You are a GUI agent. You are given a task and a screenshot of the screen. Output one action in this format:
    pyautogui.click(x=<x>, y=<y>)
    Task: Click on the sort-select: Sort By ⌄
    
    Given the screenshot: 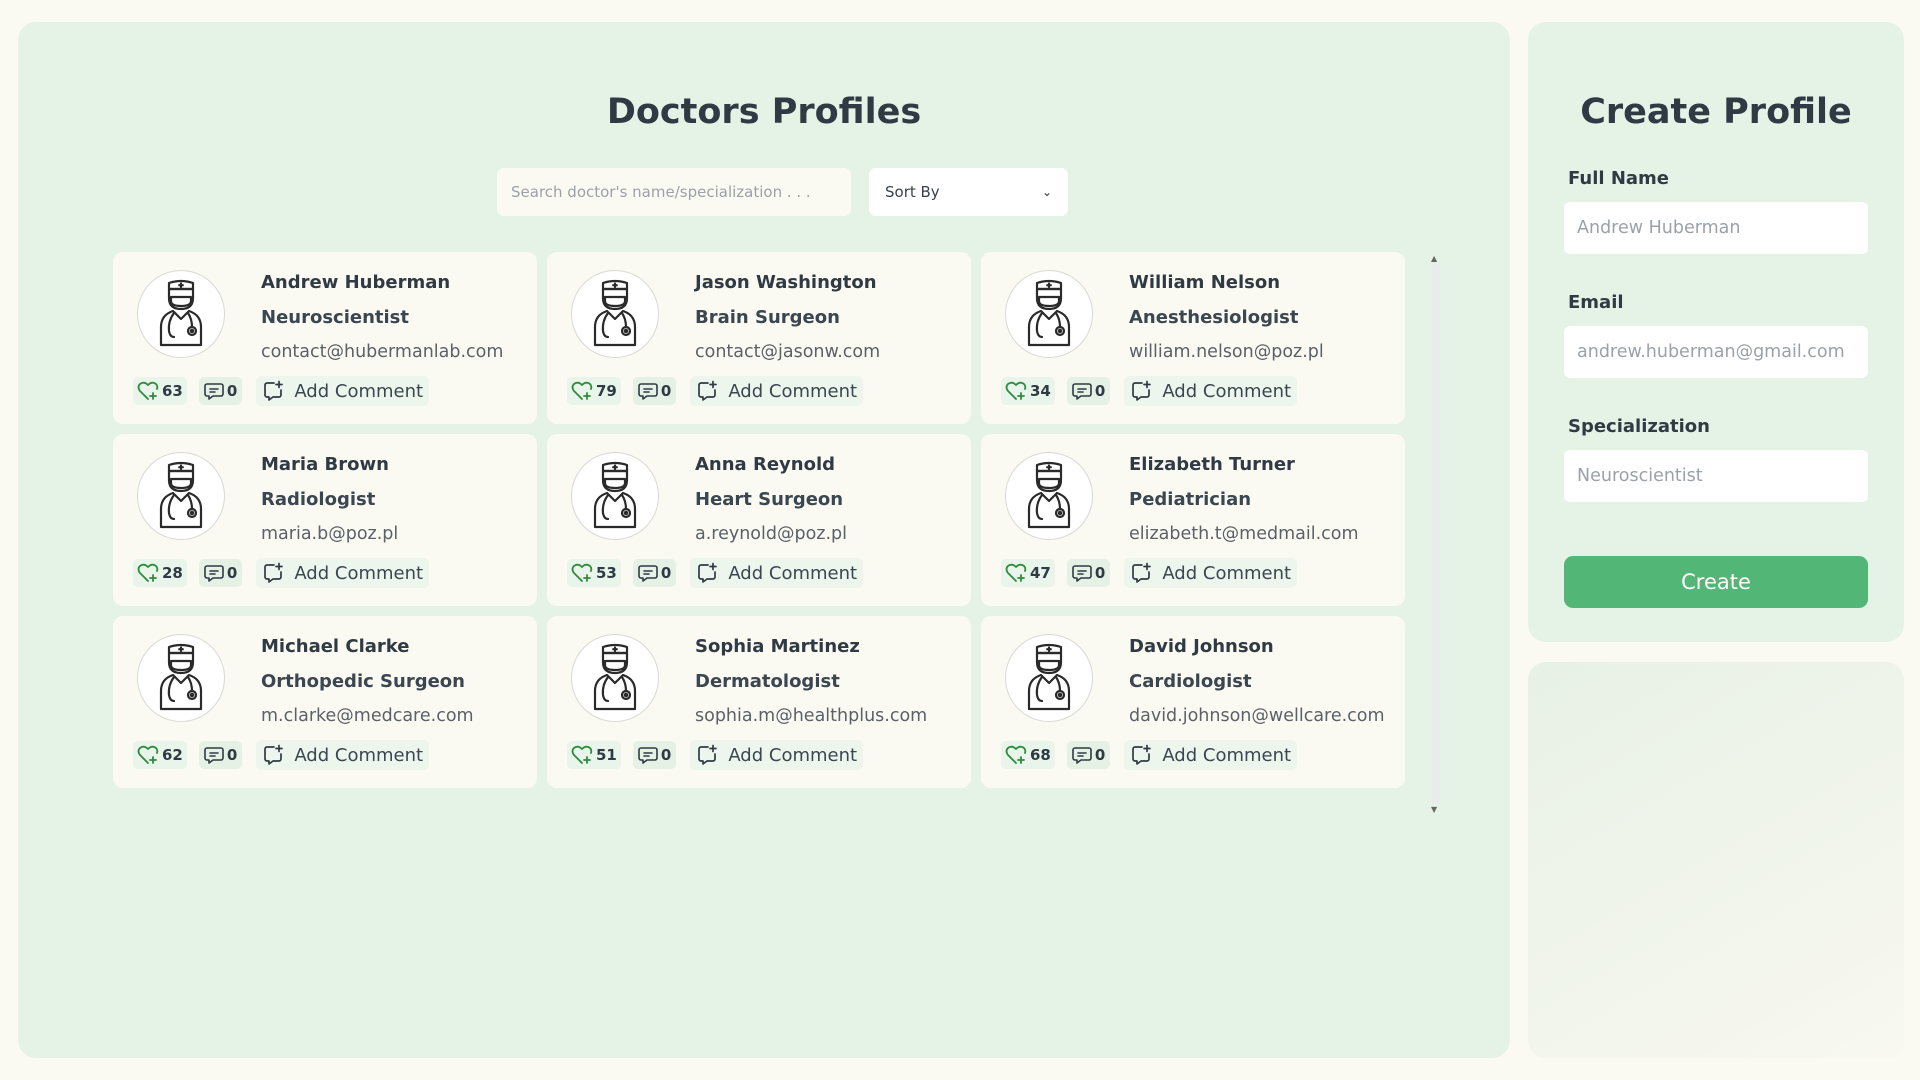 What is the action you would take?
    pyautogui.click(x=968, y=192)
    